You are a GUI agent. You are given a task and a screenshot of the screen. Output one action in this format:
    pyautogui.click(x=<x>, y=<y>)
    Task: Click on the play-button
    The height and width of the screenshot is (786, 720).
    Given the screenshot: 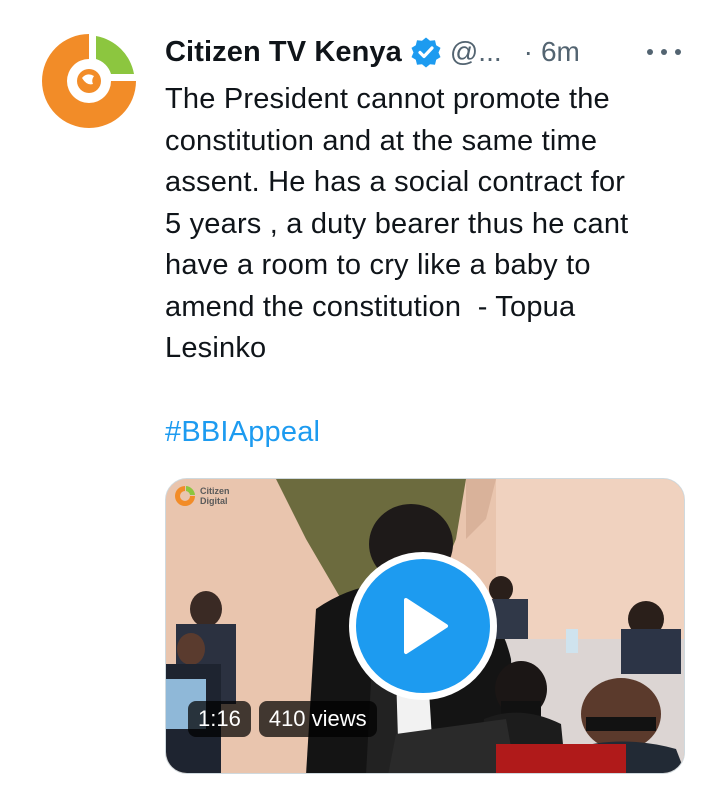 What is the action you would take?
    pyautogui.click(x=423, y=626)
    